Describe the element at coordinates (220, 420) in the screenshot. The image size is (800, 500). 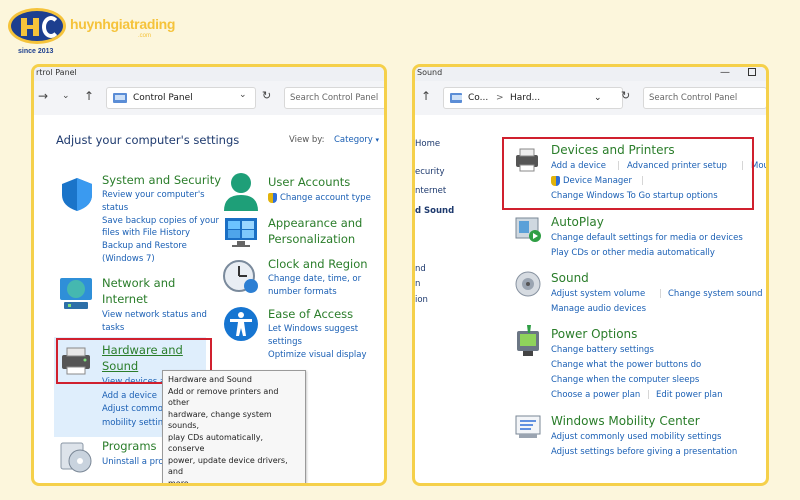
I see `tooltip-line: hardware, change system sounds,` at that location.